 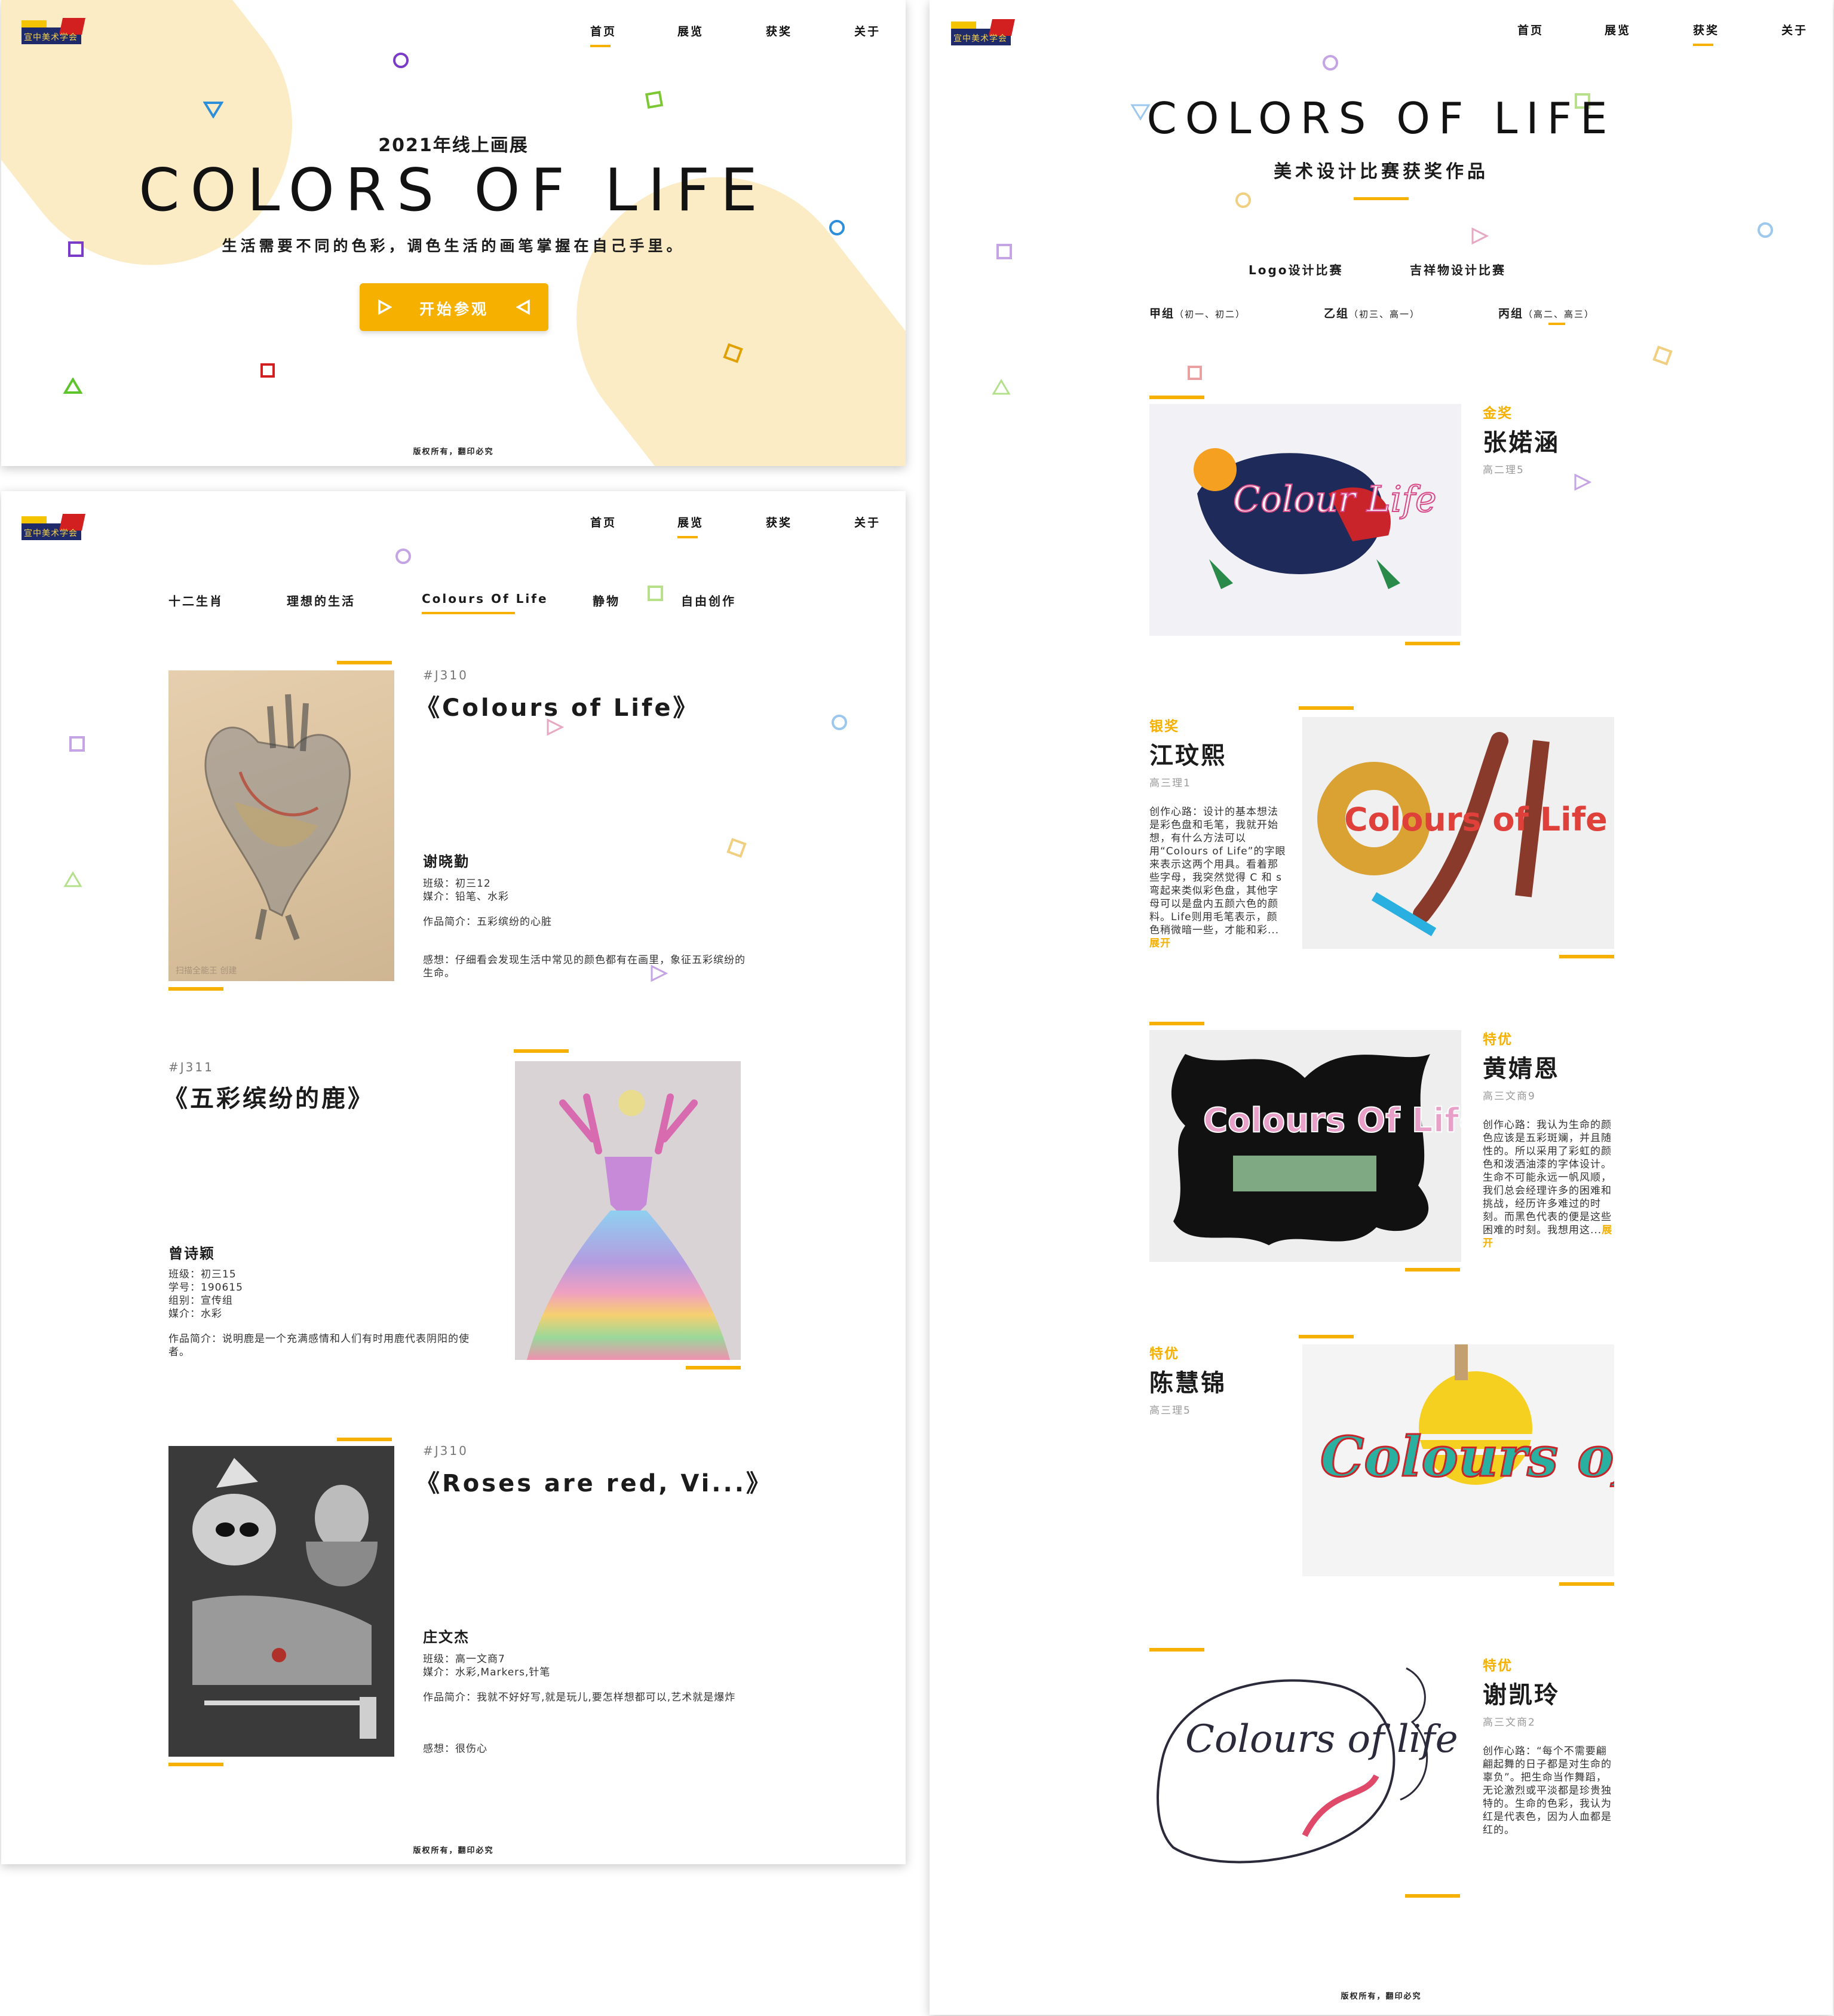 What do you see at coordinates (1381, 171) in the screenshot?
I see `awards-subtitle: 美术设计比赛获奖作品` at bounding box center [1381, 171].